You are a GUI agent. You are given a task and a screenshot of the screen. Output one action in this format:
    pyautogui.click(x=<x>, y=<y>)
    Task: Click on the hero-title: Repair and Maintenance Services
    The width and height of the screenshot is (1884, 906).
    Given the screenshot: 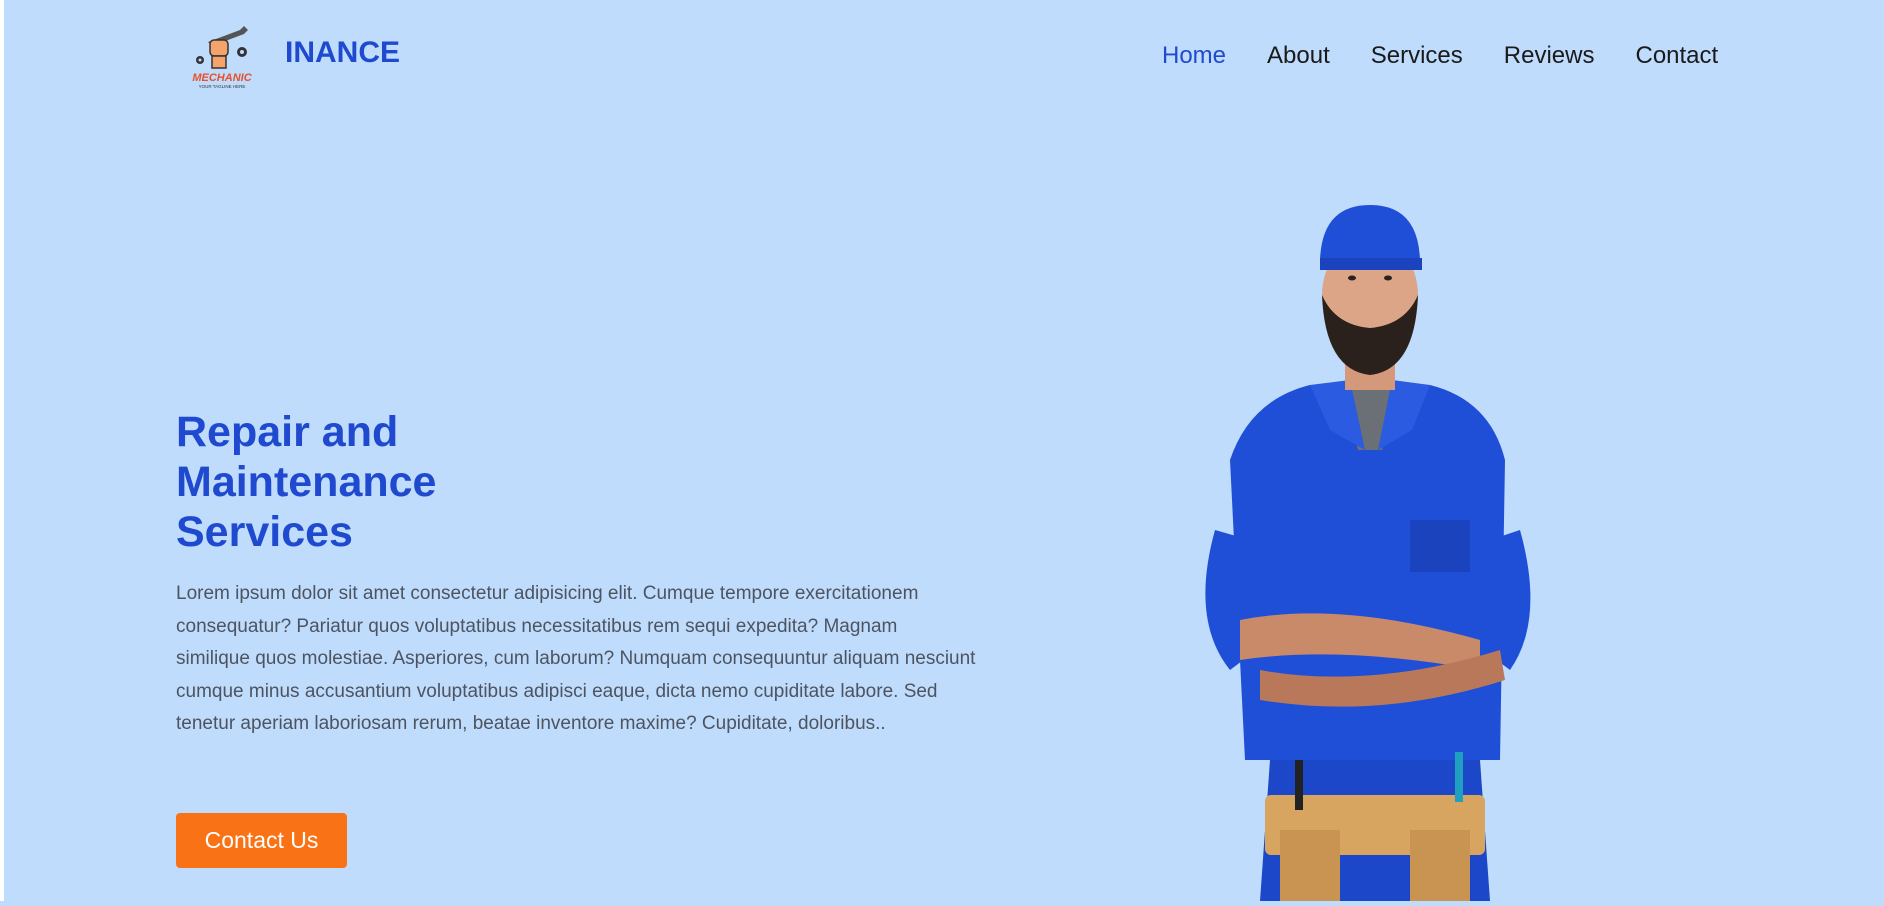 What is the action you would take?
    pyautogui.click(x=386, y=482)
    